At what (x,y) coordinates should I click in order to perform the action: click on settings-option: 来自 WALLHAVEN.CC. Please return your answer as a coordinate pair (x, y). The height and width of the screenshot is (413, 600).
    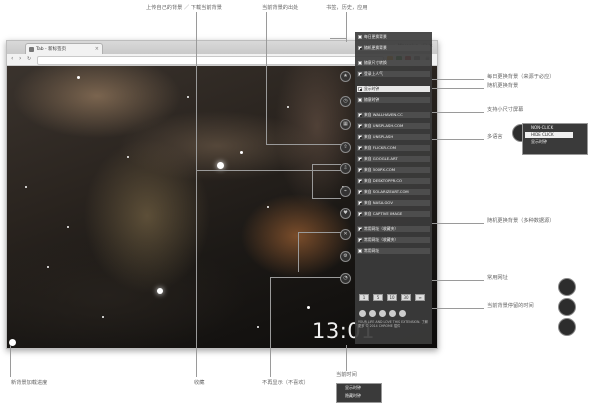
    Looking at the image, I should click on (393, 115).